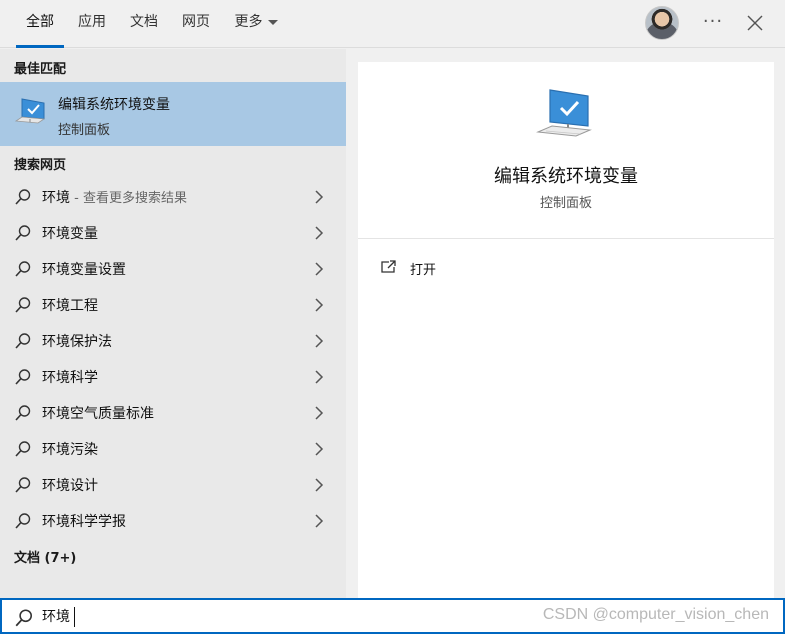  Describe the element at coordinates (392, 24) in the screenshot. I see `top-bar: 全部 应用 文档 网页 更多 ···` at that location.